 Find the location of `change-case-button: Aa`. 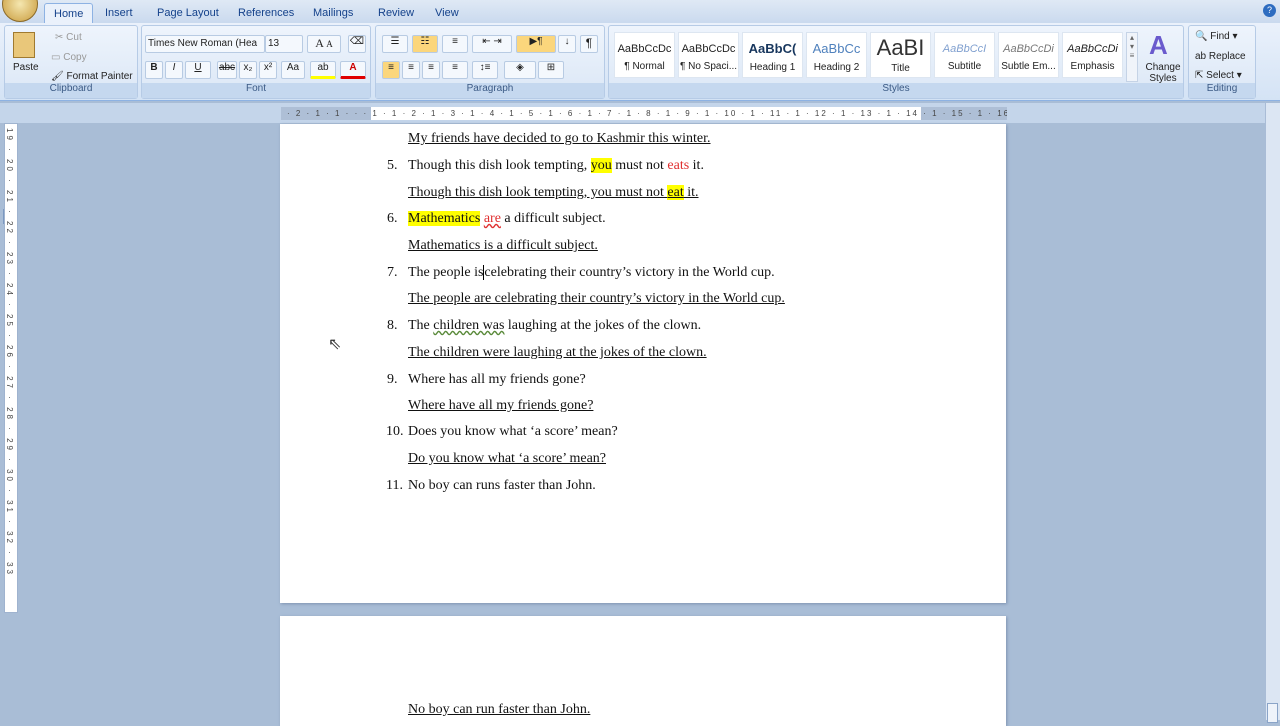

change-case-button: Aa is located at coordinates (293, 70).